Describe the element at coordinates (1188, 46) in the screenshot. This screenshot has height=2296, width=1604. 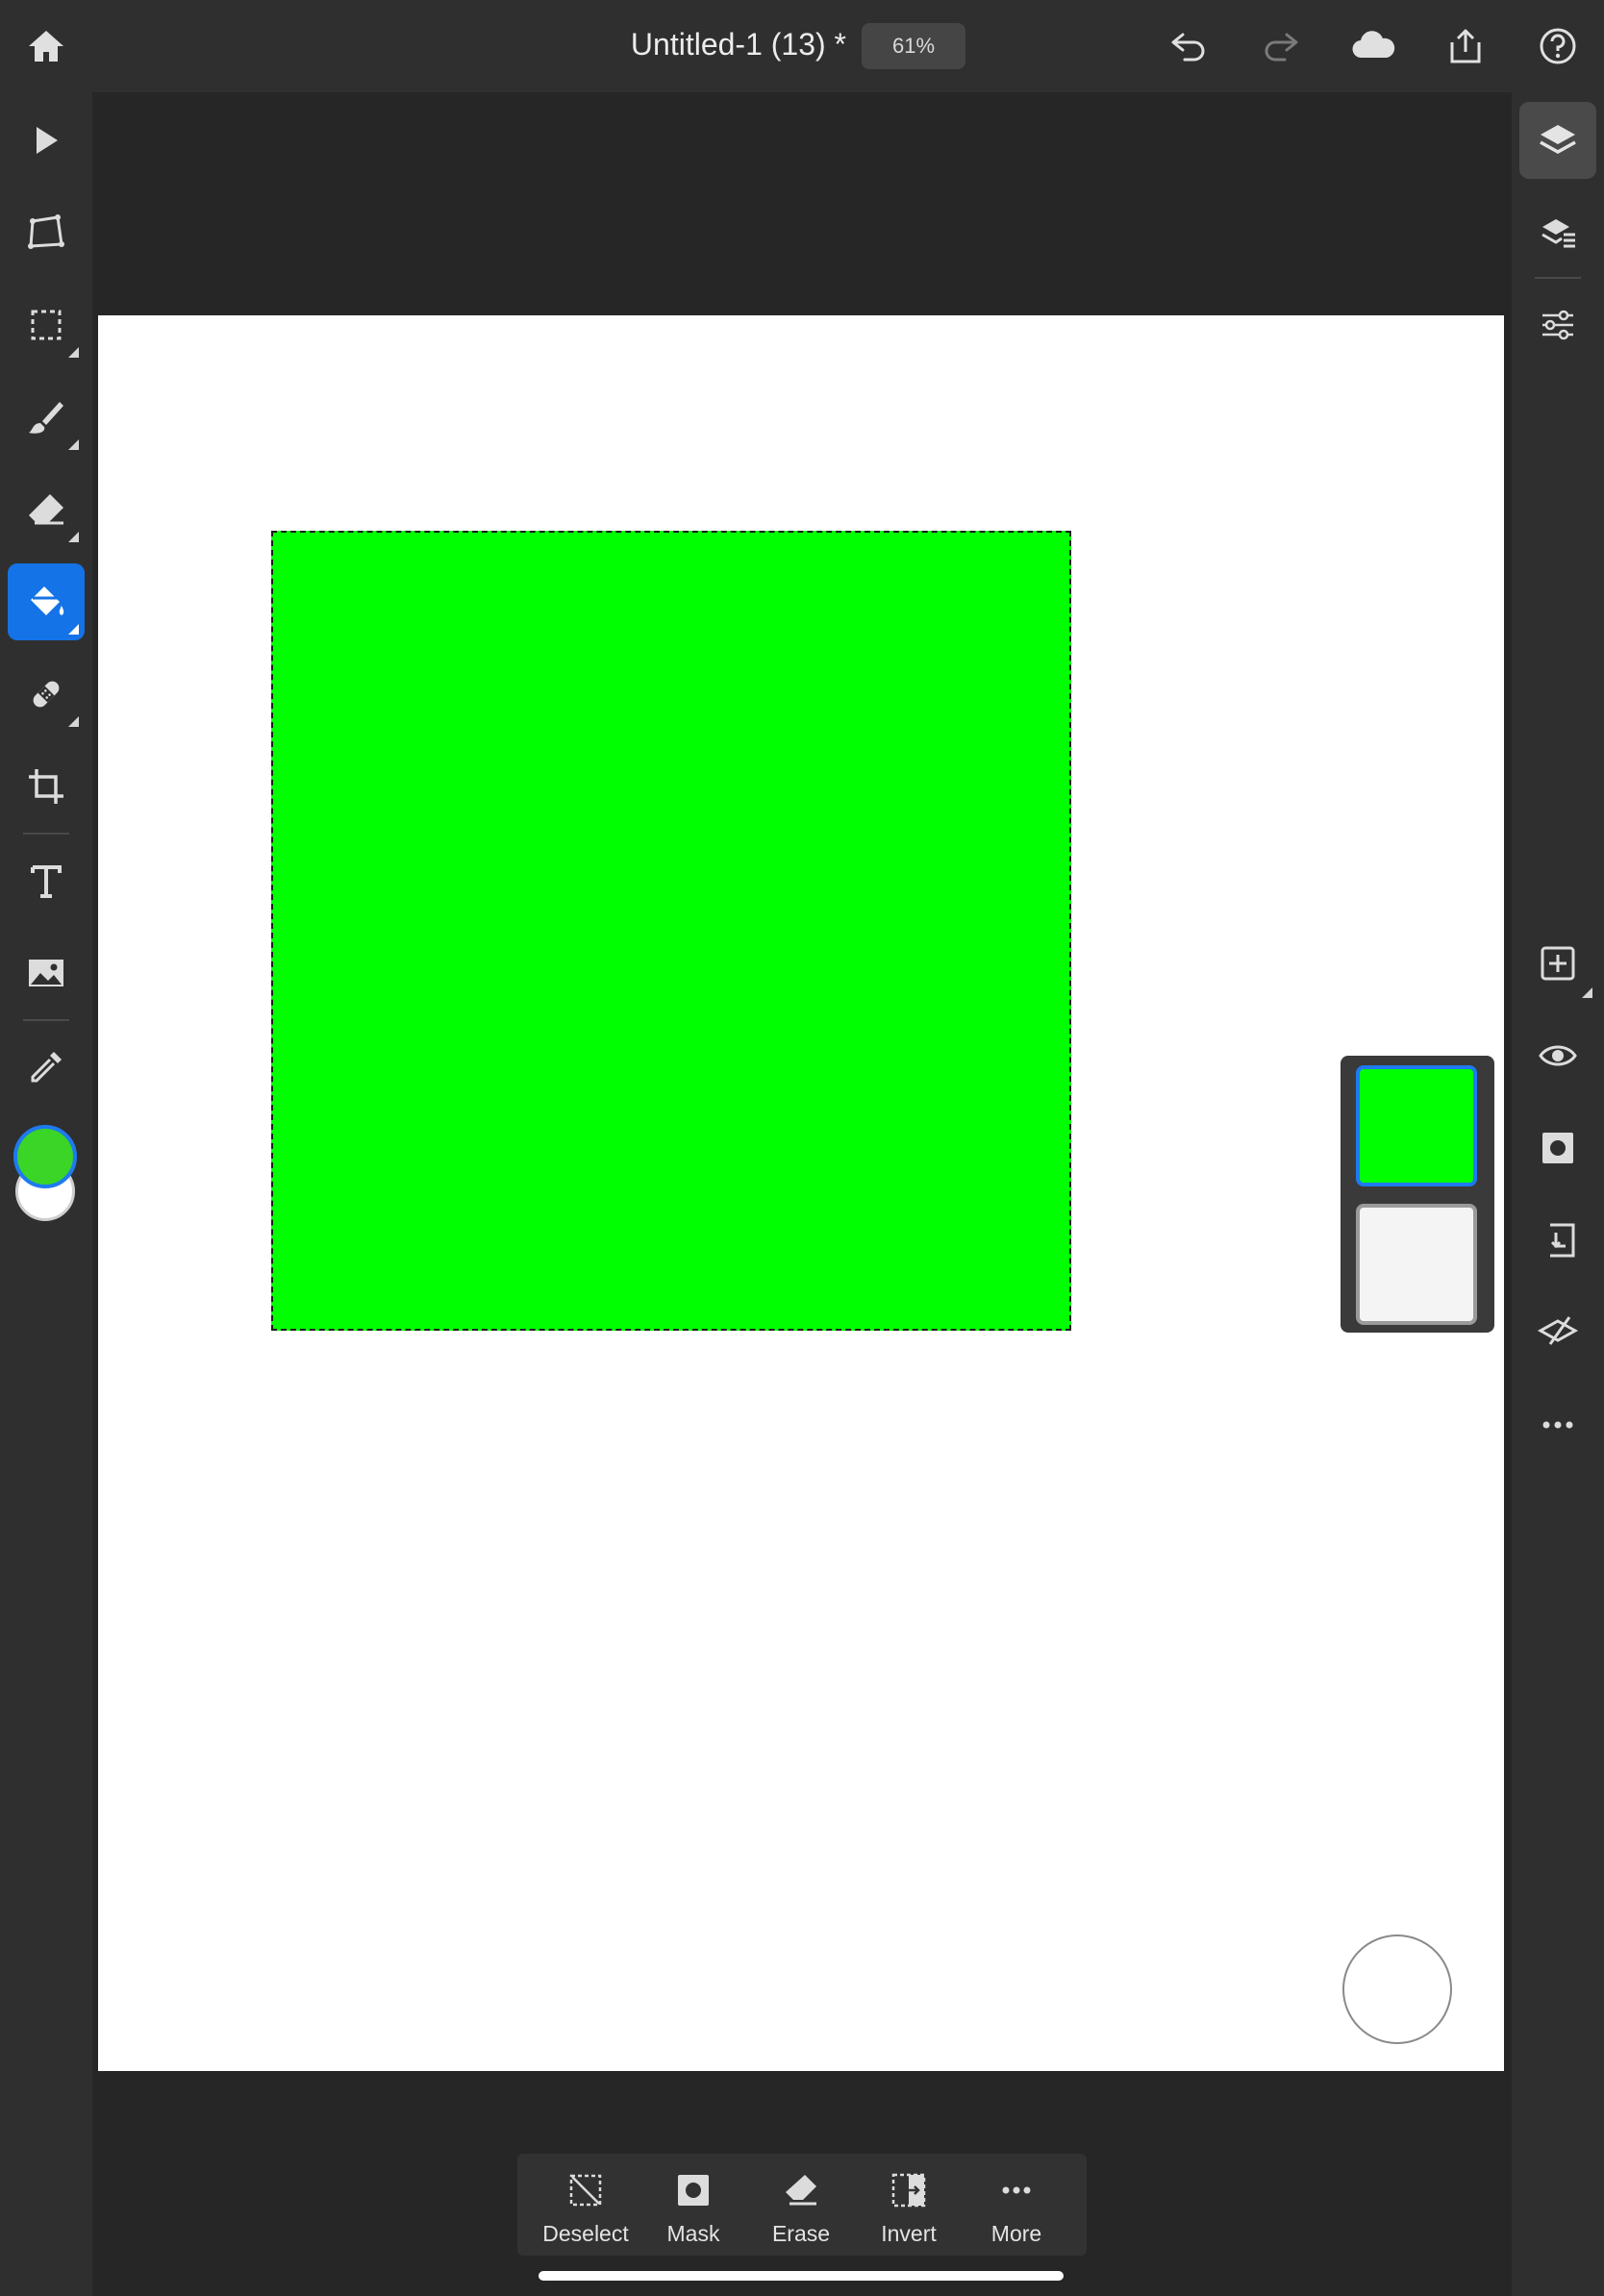
I see `undo-icon` at that location.